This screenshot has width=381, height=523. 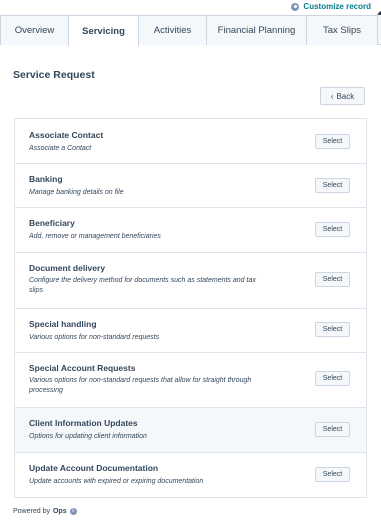 I want to click on request-description: Associate a Contact, so click(x=60, y=148).